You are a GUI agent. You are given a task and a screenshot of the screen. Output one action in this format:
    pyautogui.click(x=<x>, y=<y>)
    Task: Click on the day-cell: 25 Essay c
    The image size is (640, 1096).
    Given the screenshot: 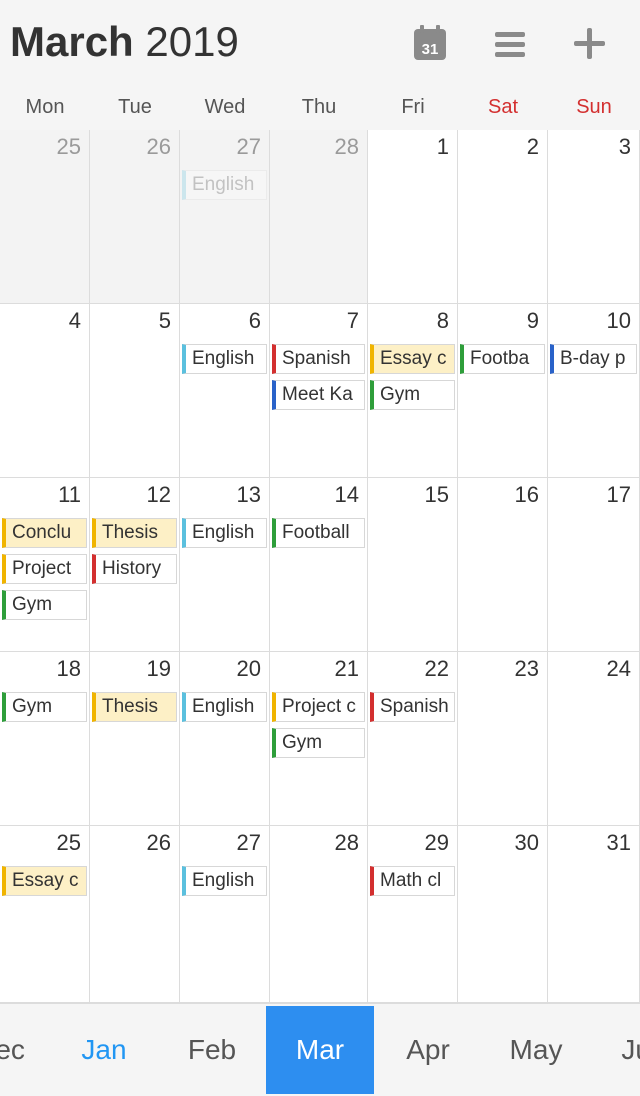 What is the action you would take?
    pyautogui.click(x=45, y=914)
    